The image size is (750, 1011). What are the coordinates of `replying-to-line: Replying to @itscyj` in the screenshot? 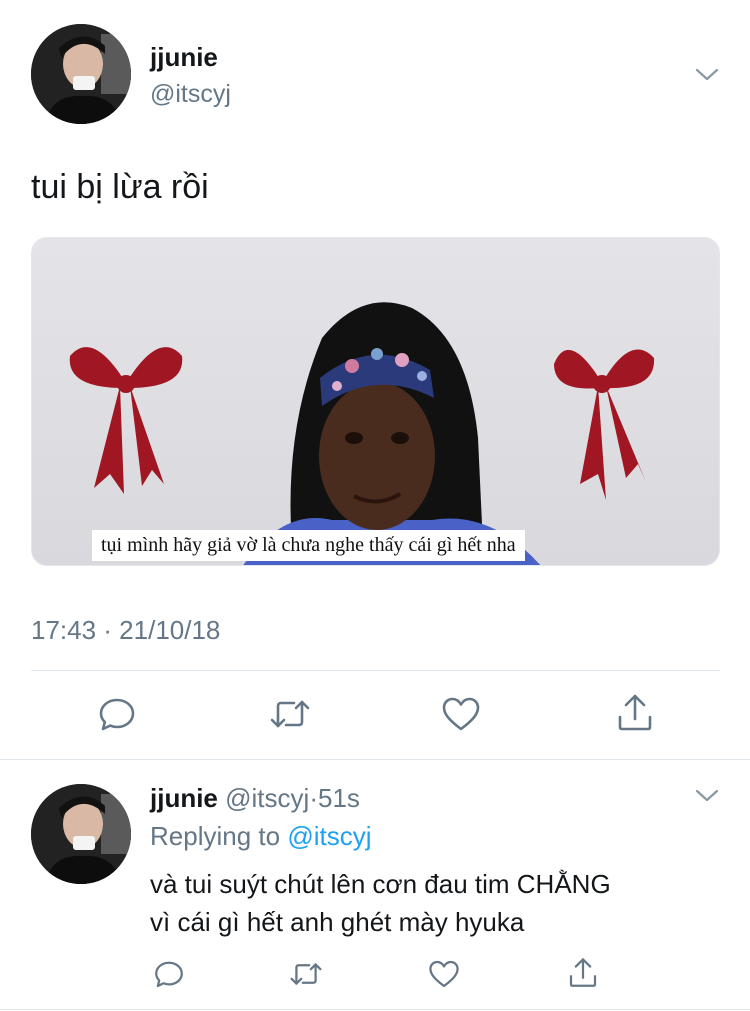 It's located at (260, 836).